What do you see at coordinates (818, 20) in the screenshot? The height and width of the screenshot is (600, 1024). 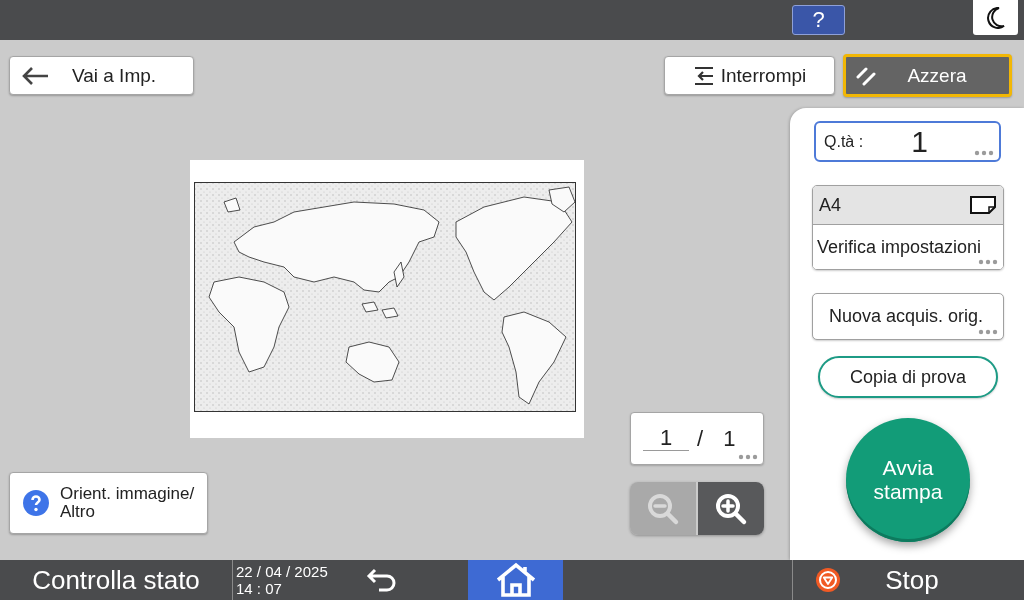 I see `help-button: ?` at bounding box center [818, 20].